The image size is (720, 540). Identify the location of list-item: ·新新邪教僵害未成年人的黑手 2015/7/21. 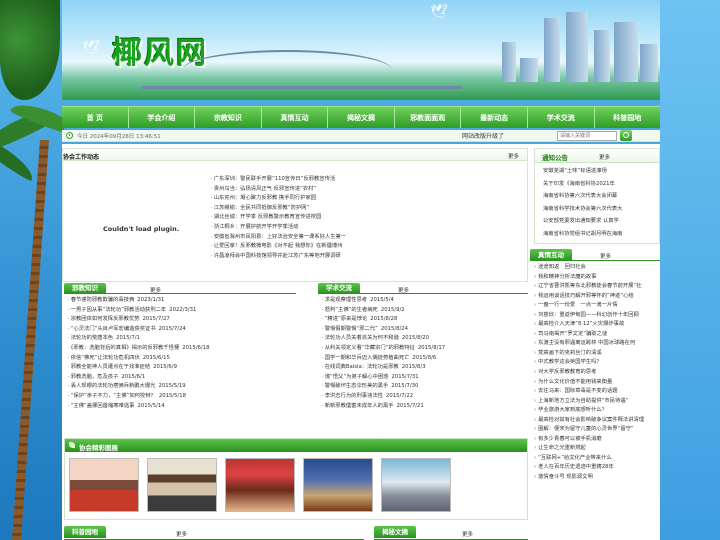
(425, 407).